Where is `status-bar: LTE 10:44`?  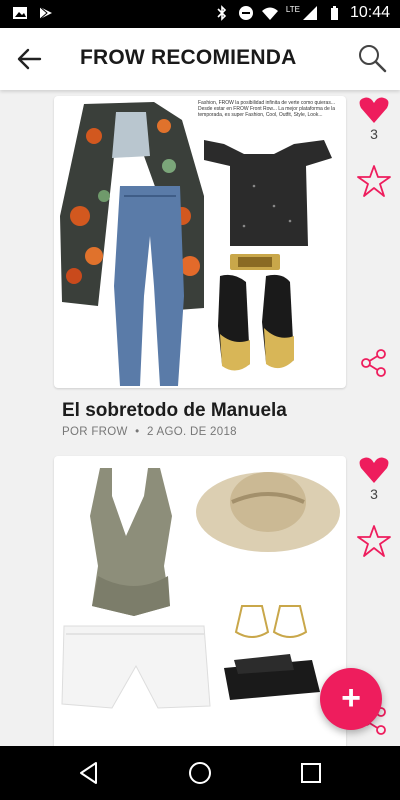
status-bar: LTE 10:44 is located at coordinates (200, 14).